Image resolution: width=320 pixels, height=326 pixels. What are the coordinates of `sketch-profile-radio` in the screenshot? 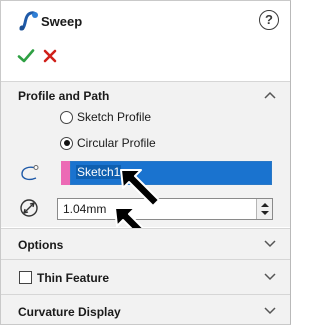 It's located at (66, 117).